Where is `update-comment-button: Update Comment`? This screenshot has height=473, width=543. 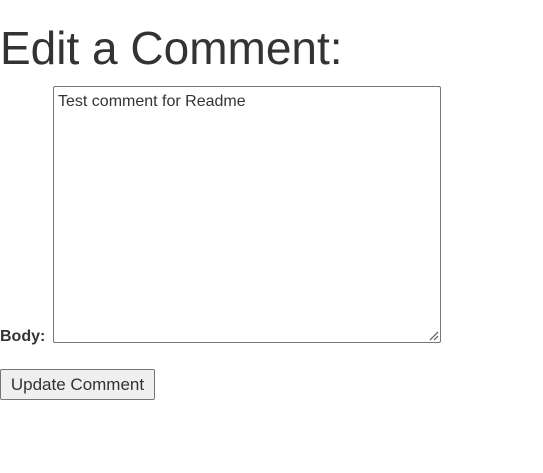
update-comment-button: Update Comment is located at coordinates (77, 384).